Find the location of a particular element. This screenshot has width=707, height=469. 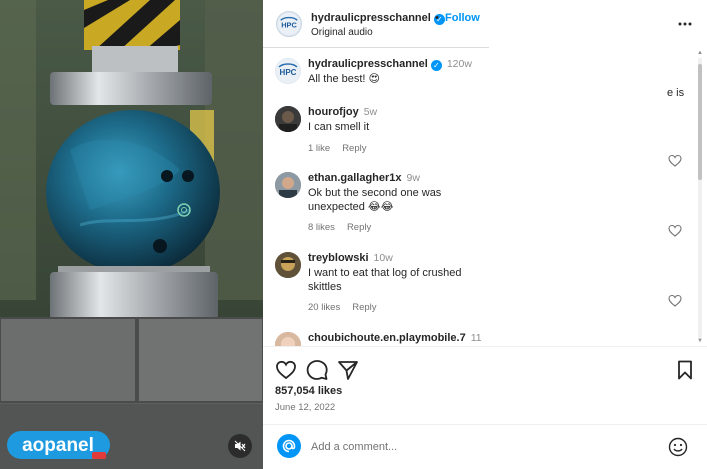

more-horizontal-icon is located at coordinates (685, 24).